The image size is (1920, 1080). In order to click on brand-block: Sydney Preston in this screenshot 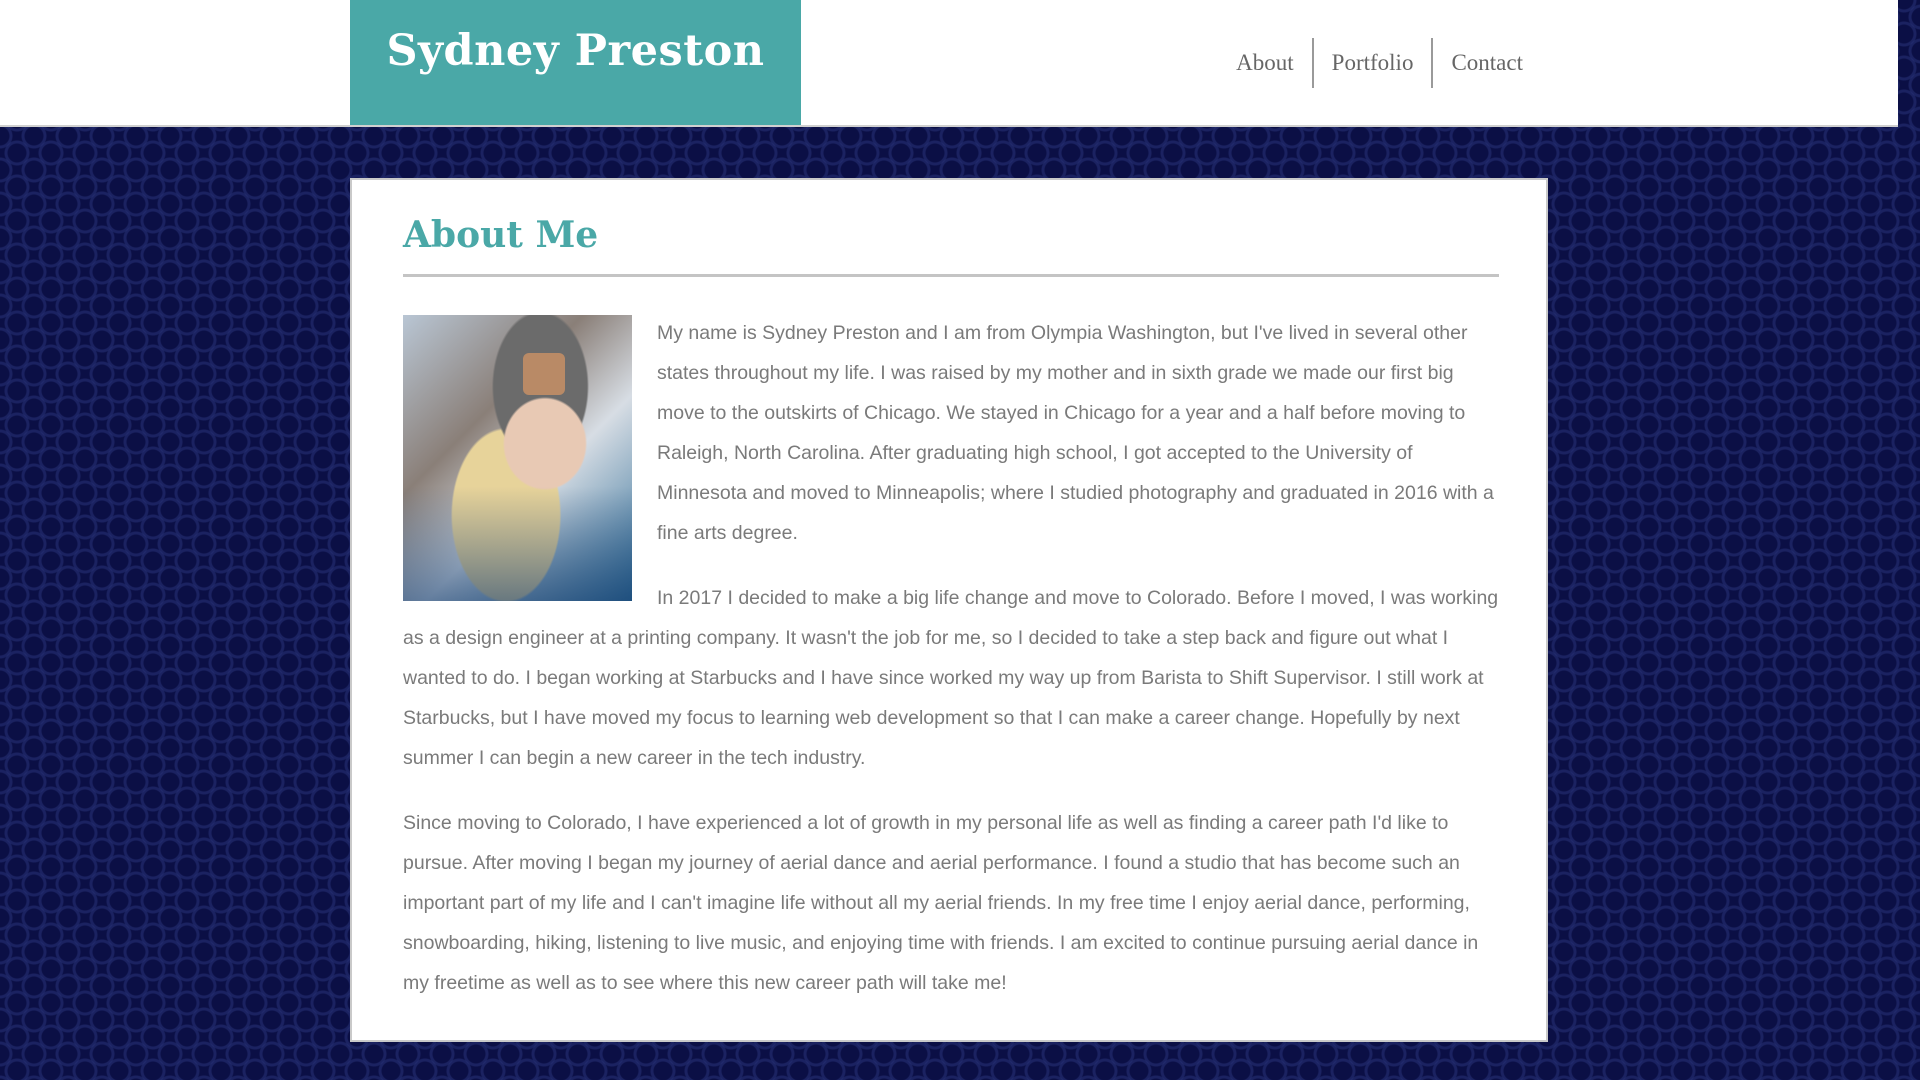, I will do `click(575, 62)`.